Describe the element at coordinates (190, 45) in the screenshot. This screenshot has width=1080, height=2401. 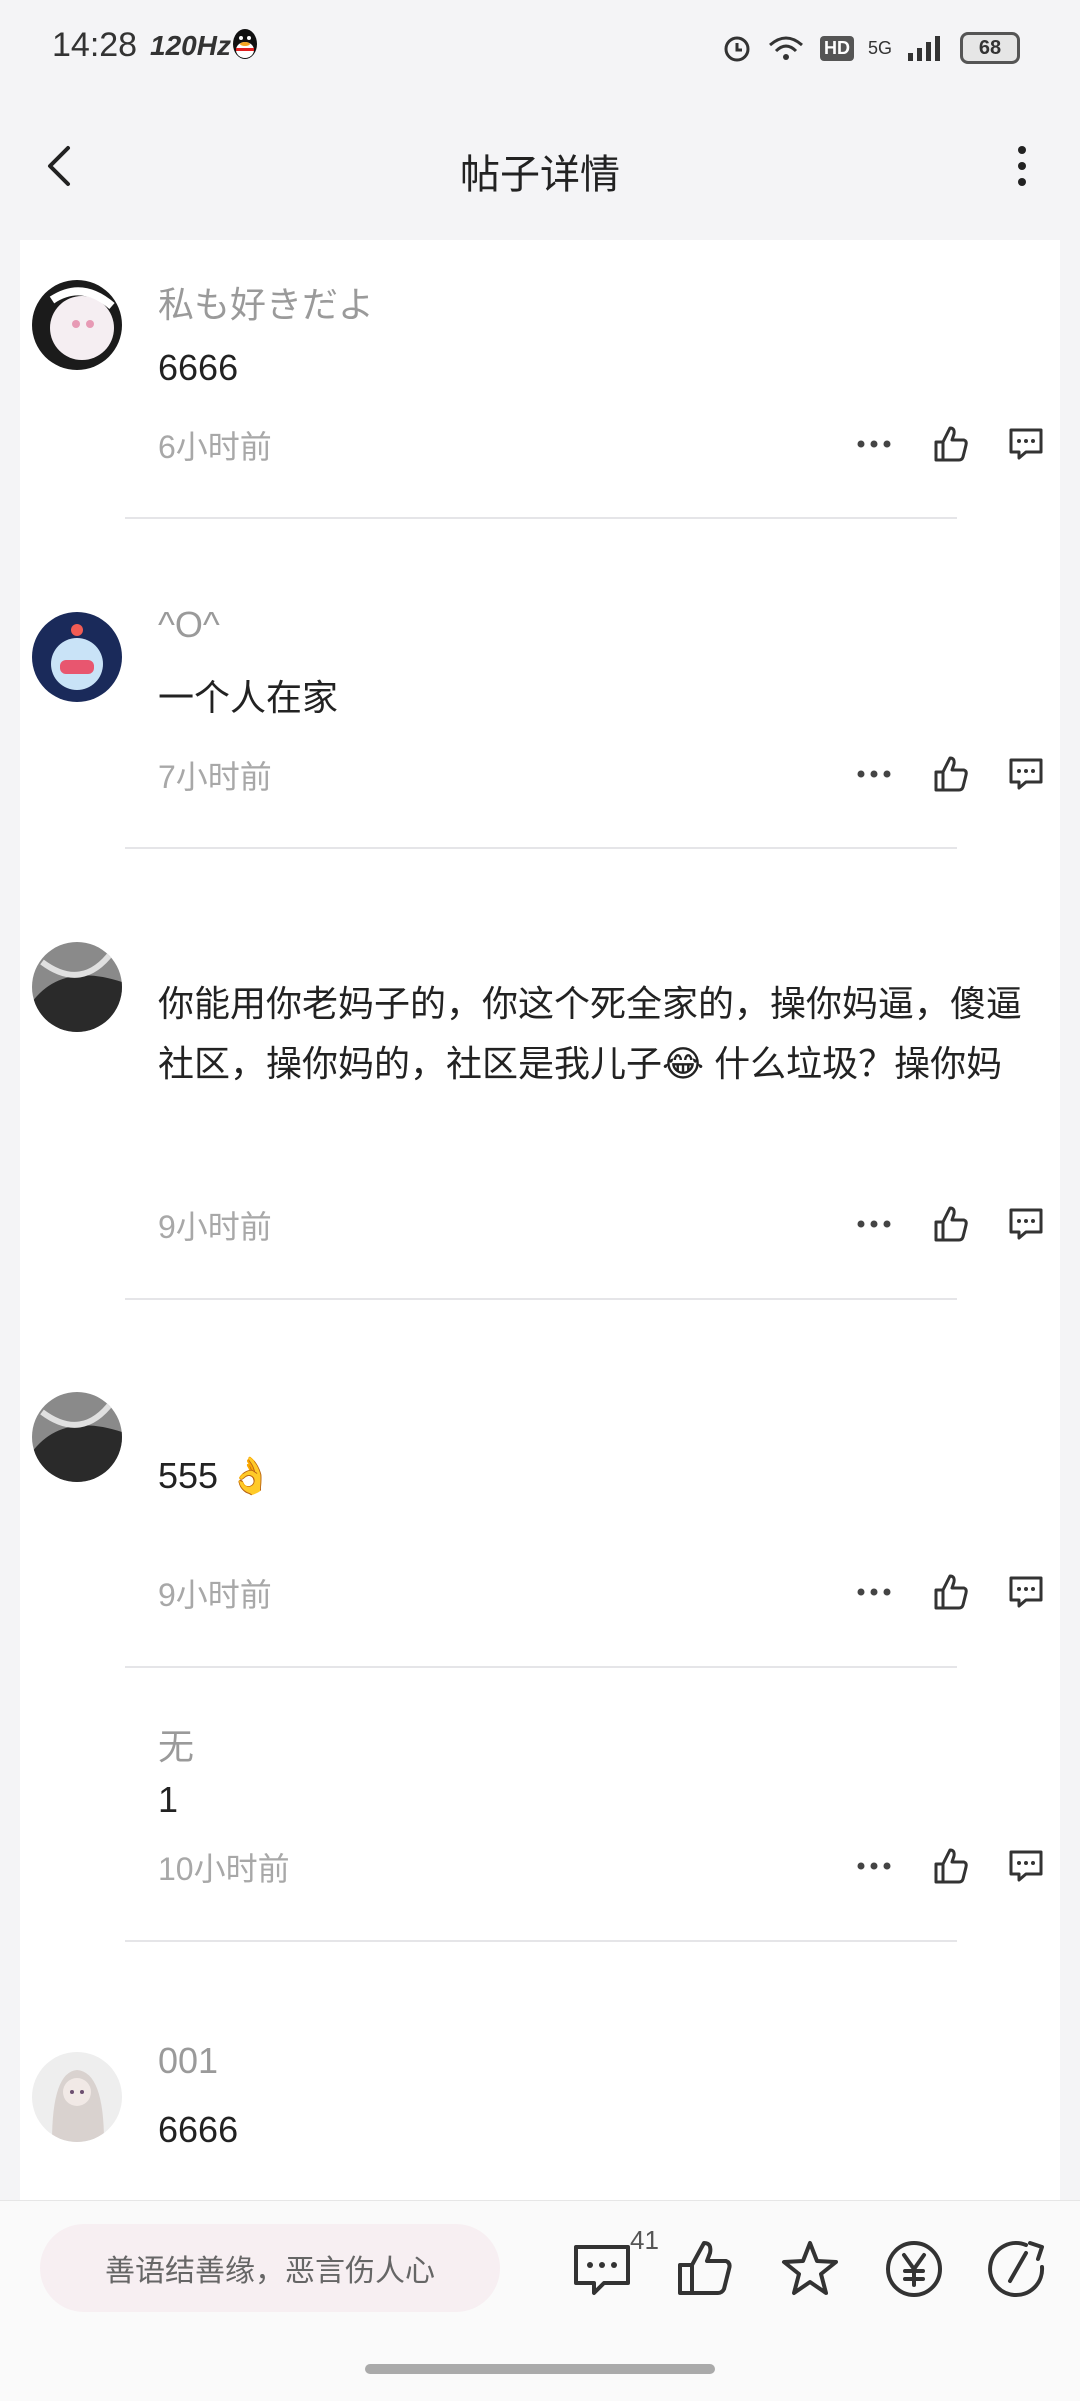
I see `refresh-rate: 120Hz` at that location.